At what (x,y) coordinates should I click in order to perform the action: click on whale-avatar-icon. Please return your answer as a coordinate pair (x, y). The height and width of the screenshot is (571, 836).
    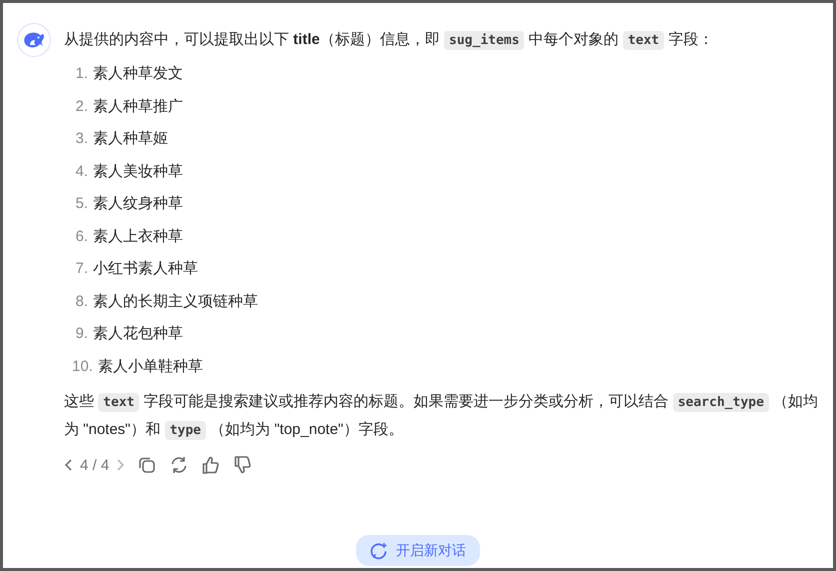
    Looking at the image, I should click on (34, 40).